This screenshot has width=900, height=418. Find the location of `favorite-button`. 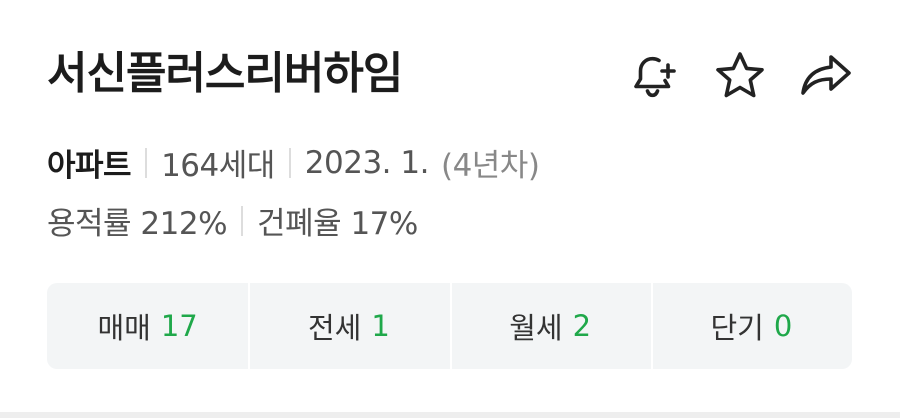

favorite-button is located at coordinates (740, 76).